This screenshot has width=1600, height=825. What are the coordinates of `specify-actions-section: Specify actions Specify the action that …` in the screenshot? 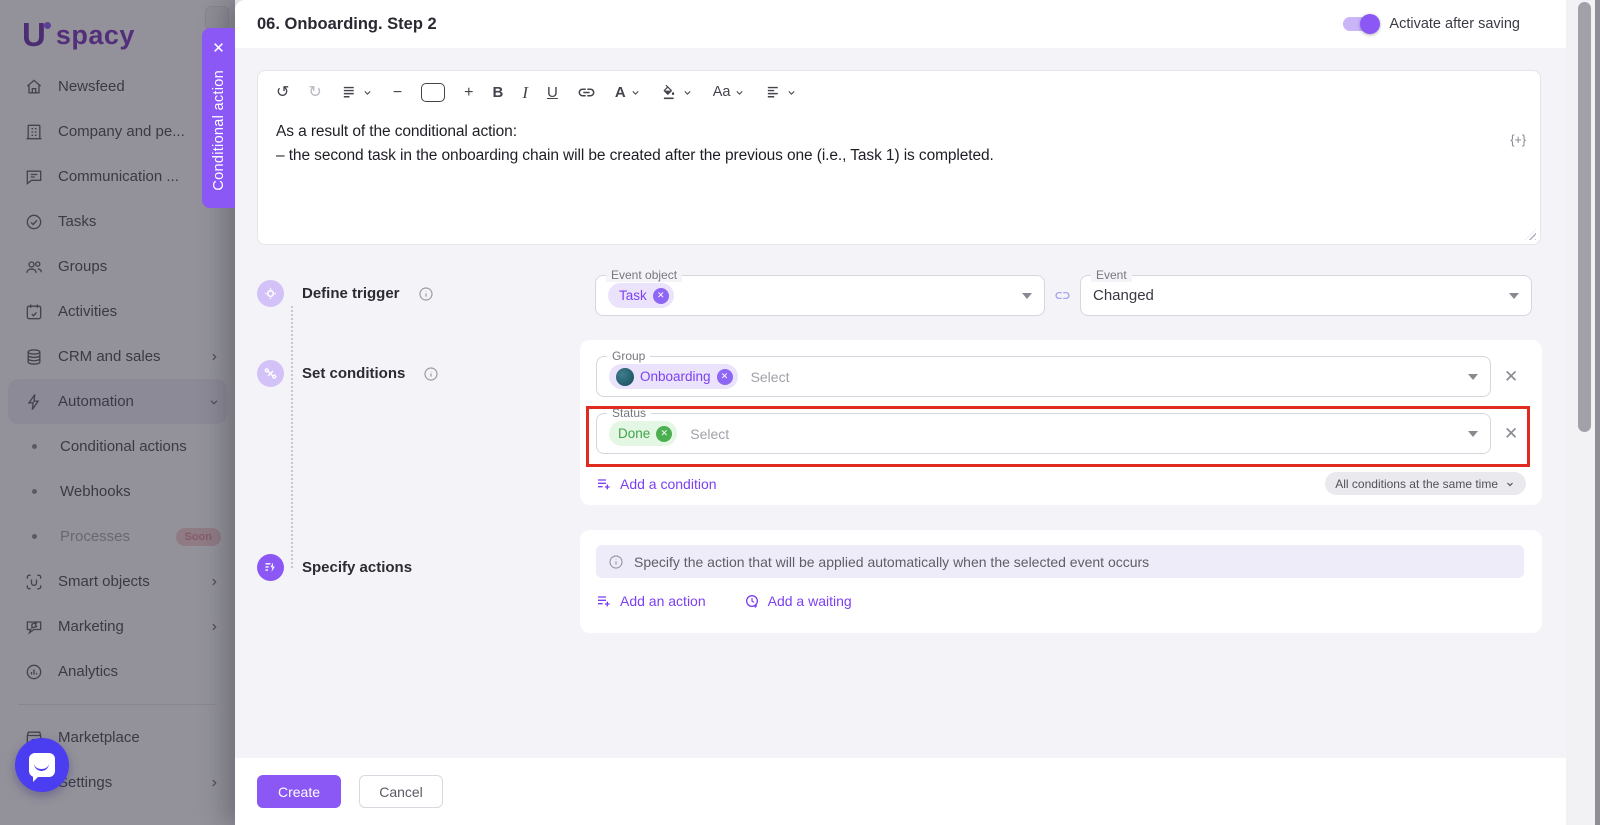 It's located at (899, 582).